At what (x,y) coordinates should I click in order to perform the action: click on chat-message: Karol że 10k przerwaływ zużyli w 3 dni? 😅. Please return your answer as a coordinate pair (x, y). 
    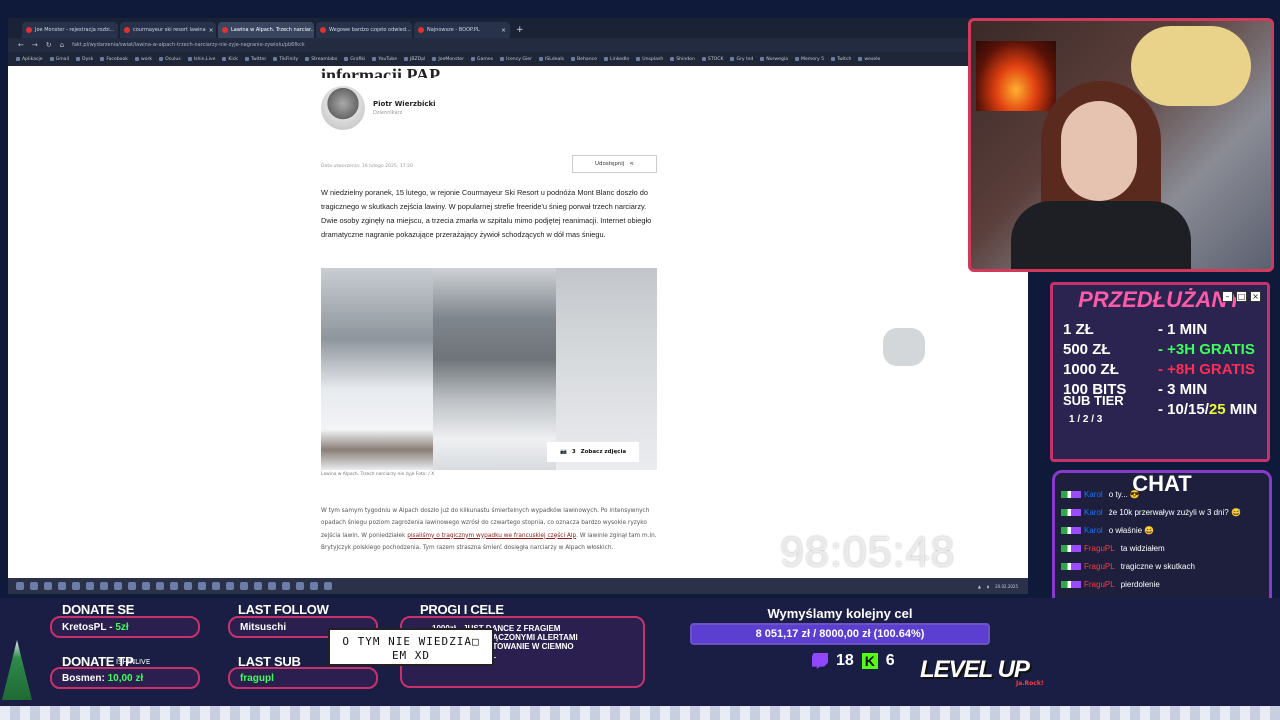
    Looking at the image, I should click on (1164, 513).